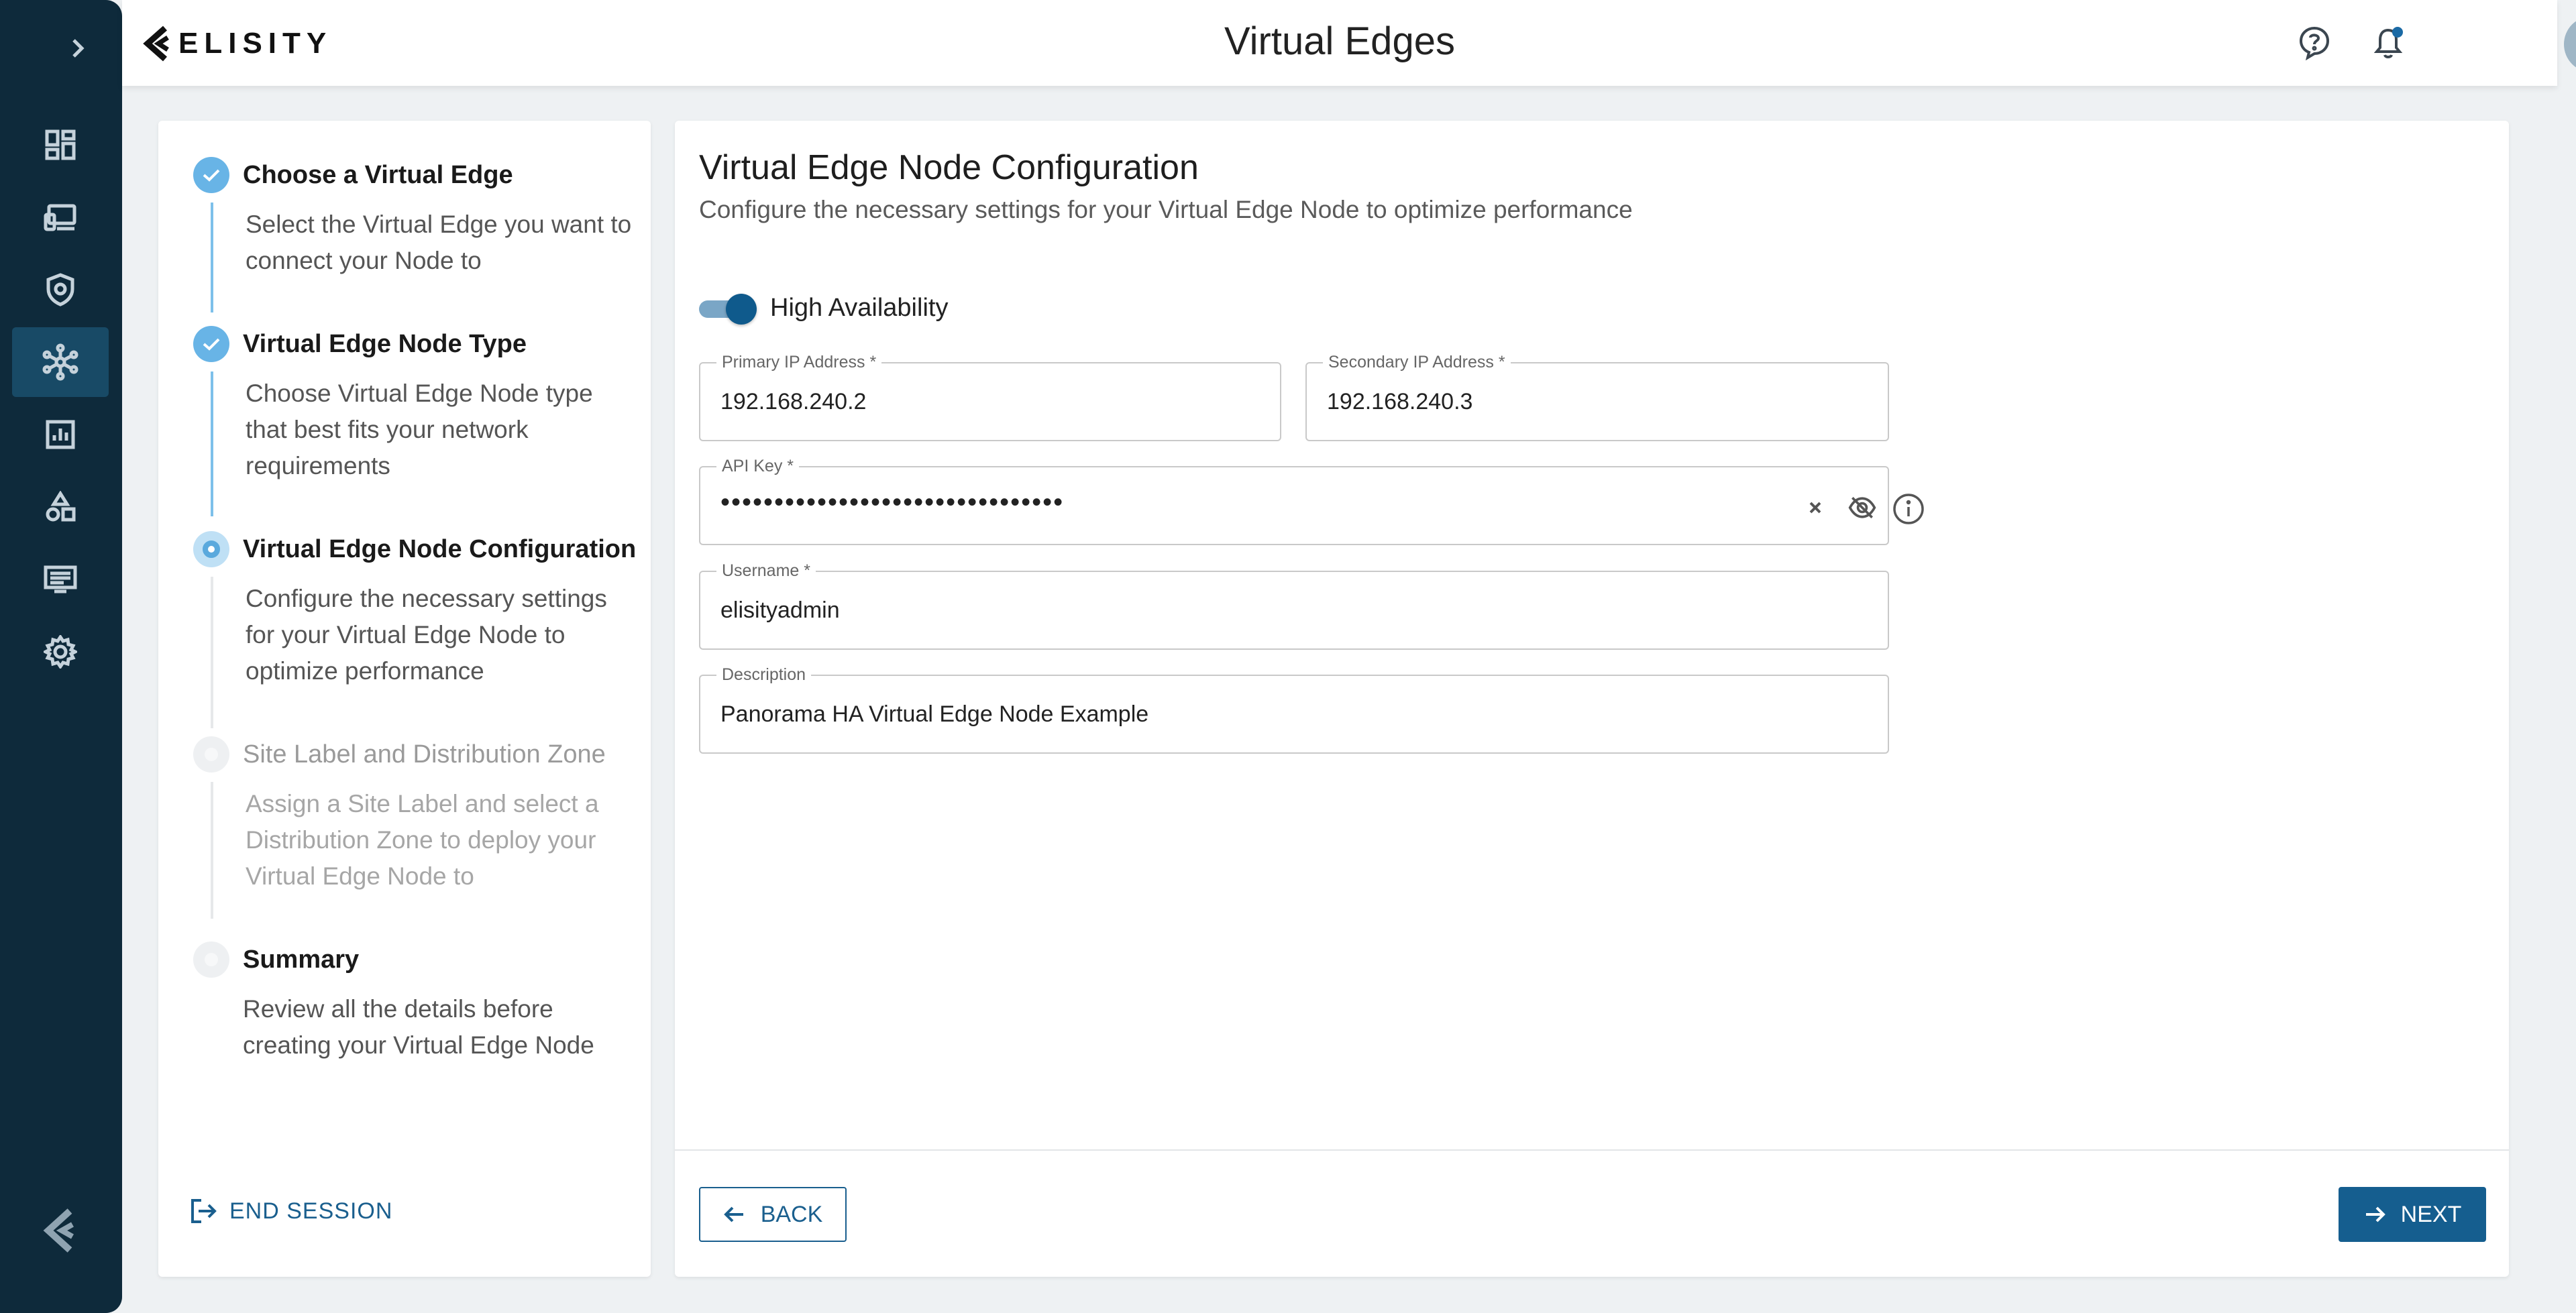  I want to click on primary-ip-label: Primary IP Address *, so click(799, 362).